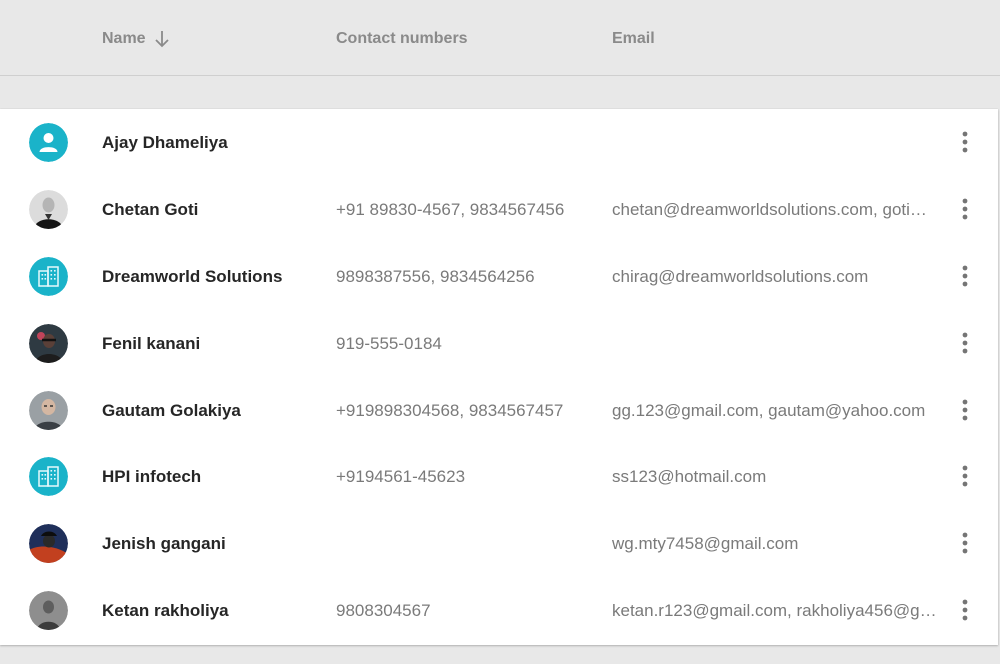  I want to click on contact-name: HPI infotech, so click(152, 477).